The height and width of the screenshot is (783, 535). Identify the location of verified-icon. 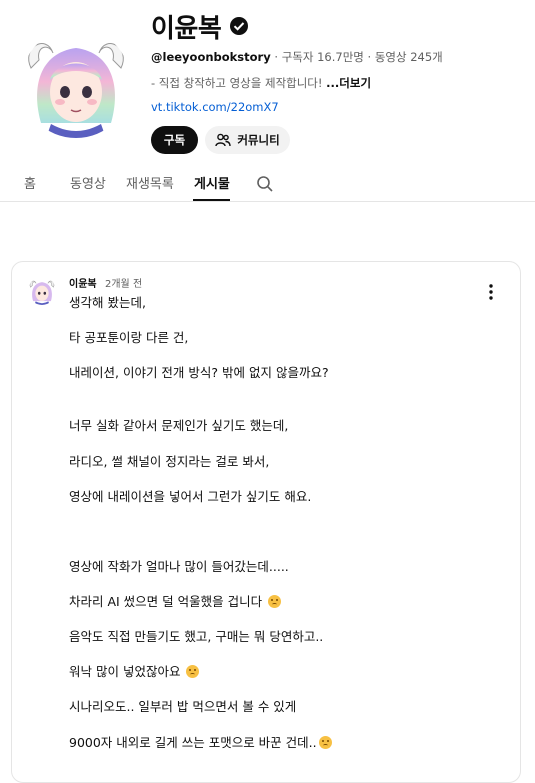
(239, 26).